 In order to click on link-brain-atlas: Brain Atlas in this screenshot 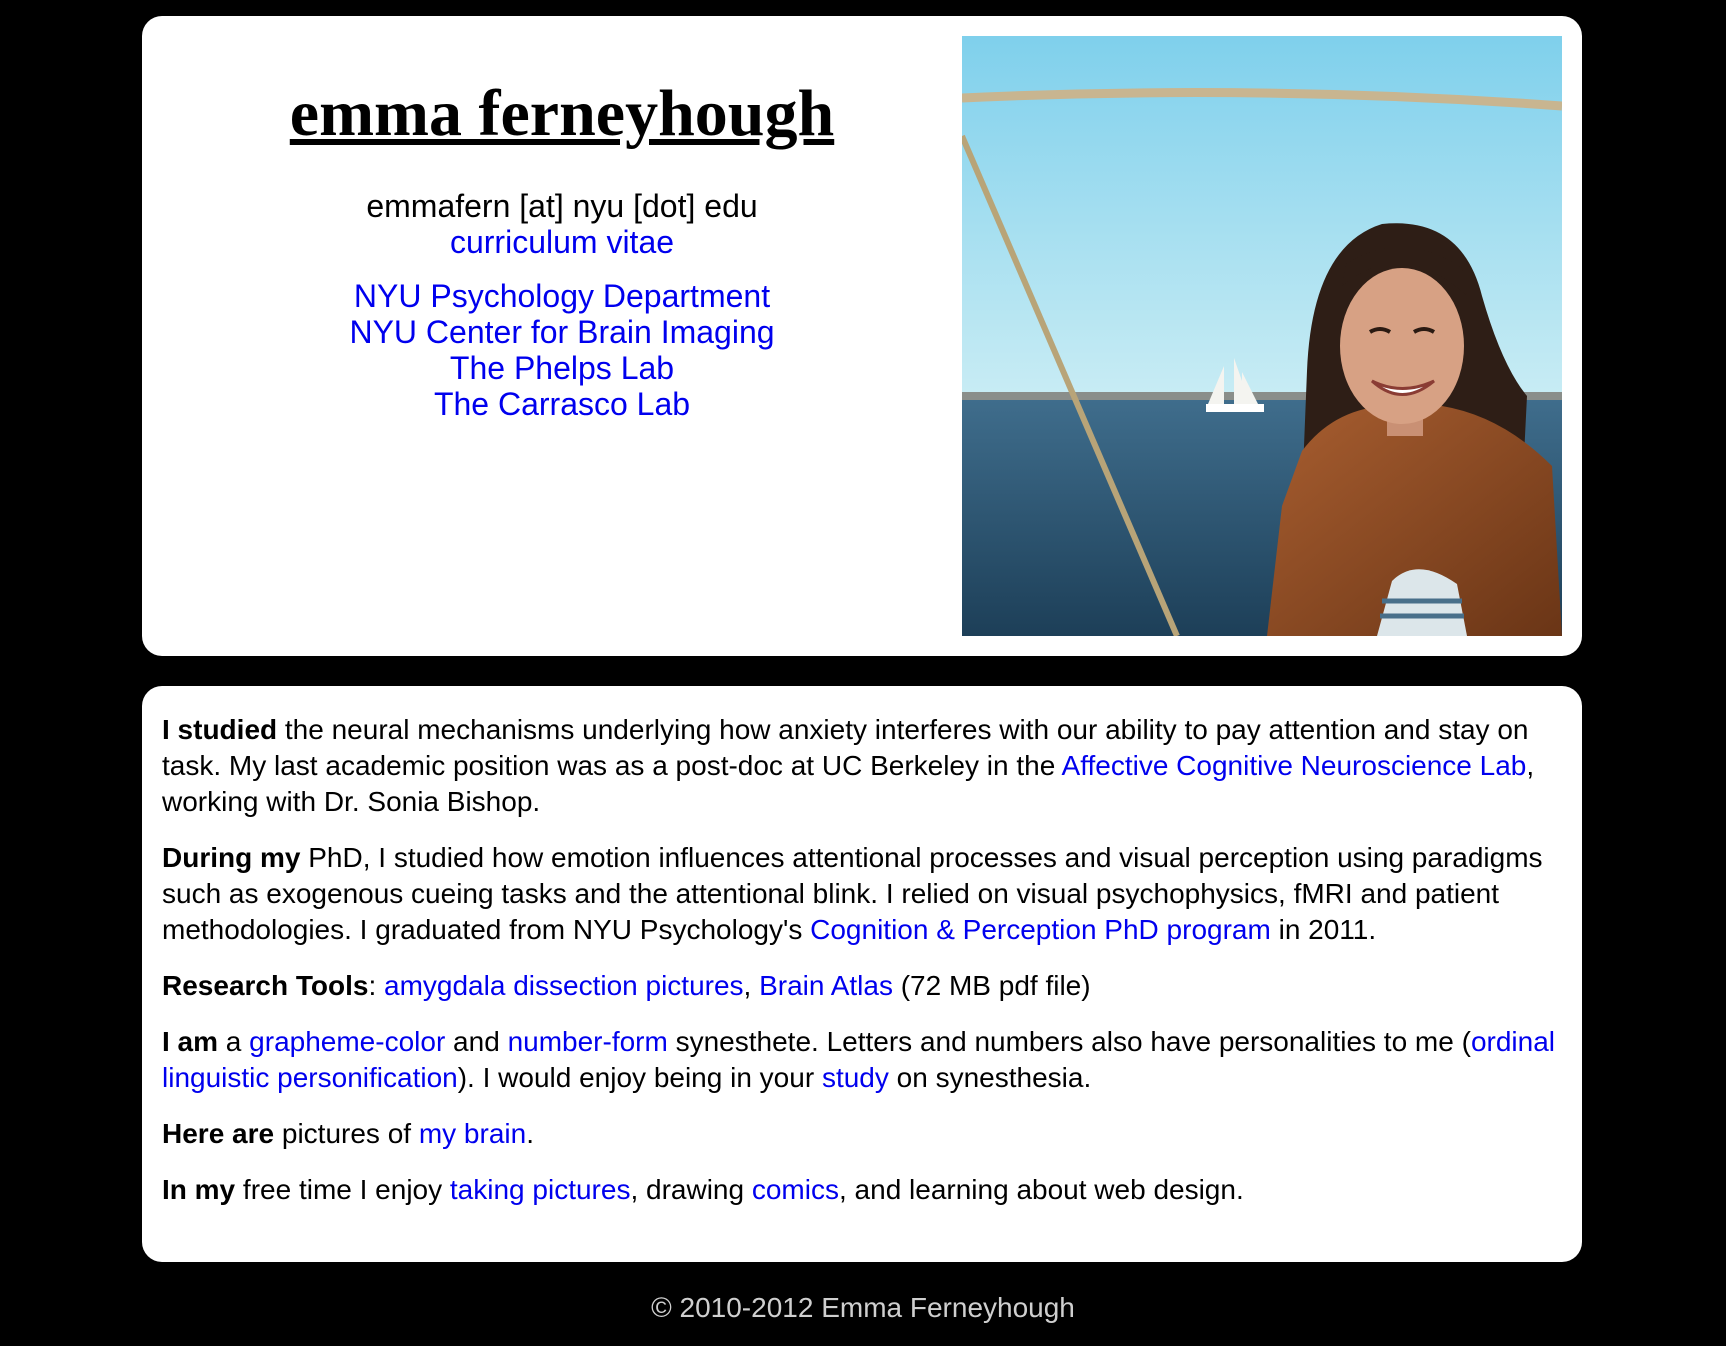, I will do `click(826, 985)`.